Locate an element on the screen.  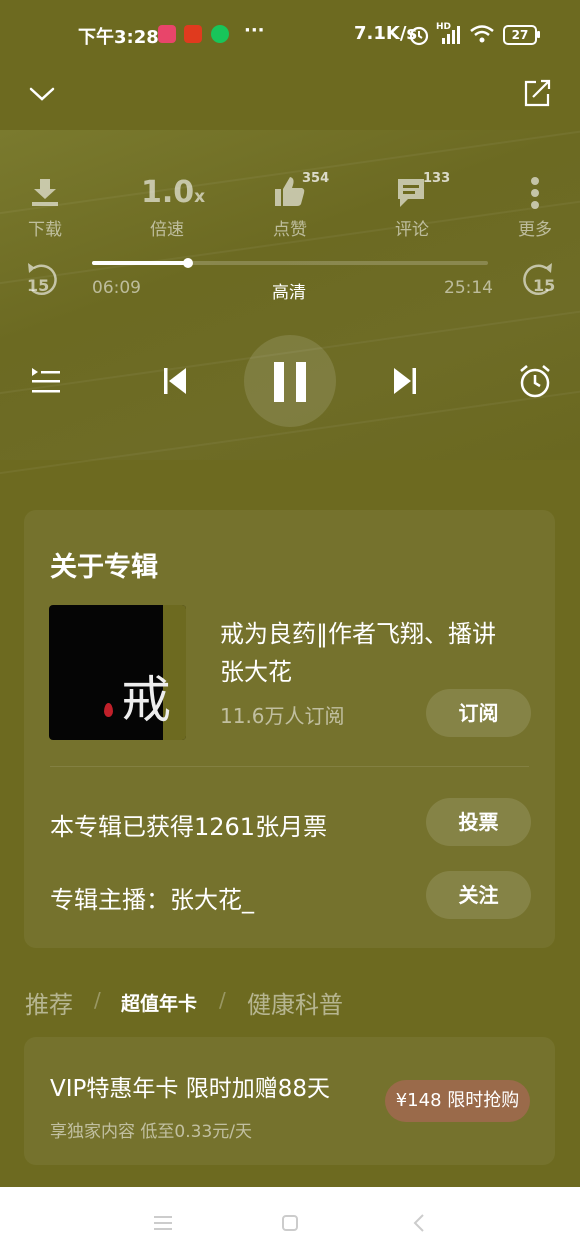
menu-icon is located at coordinates (164, 1223).